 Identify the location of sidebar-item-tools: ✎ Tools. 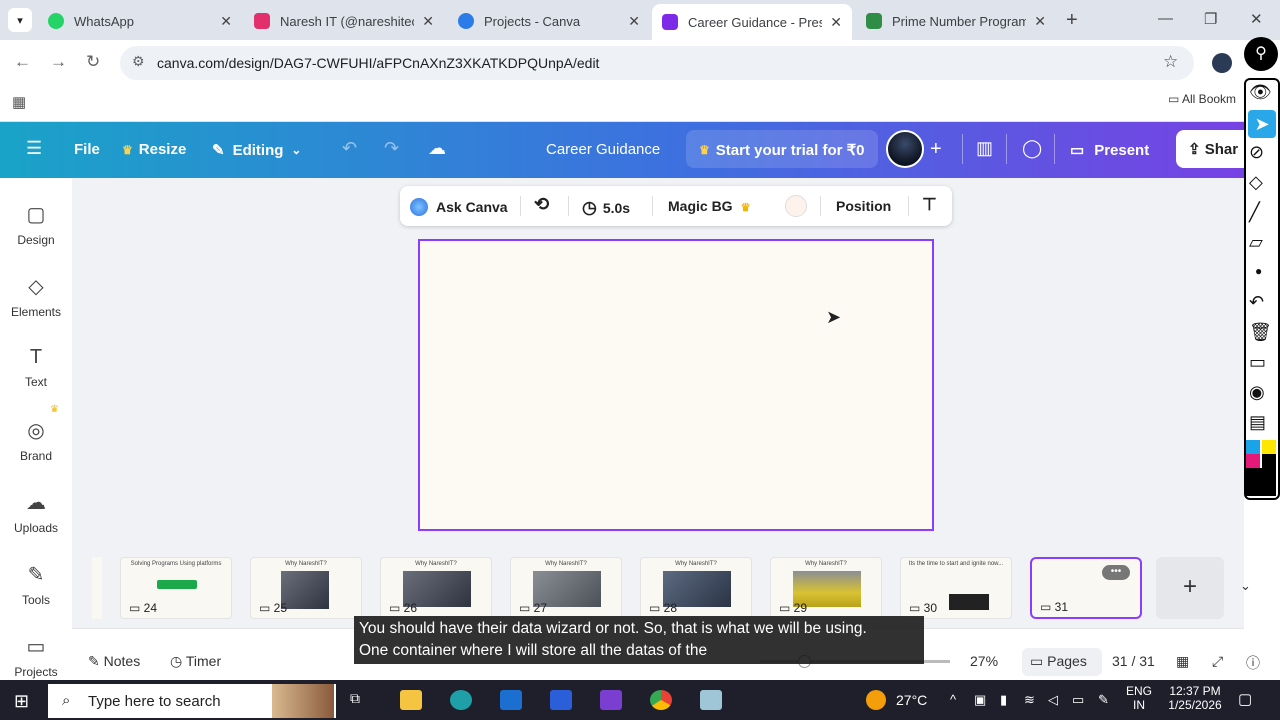
(36, 584).